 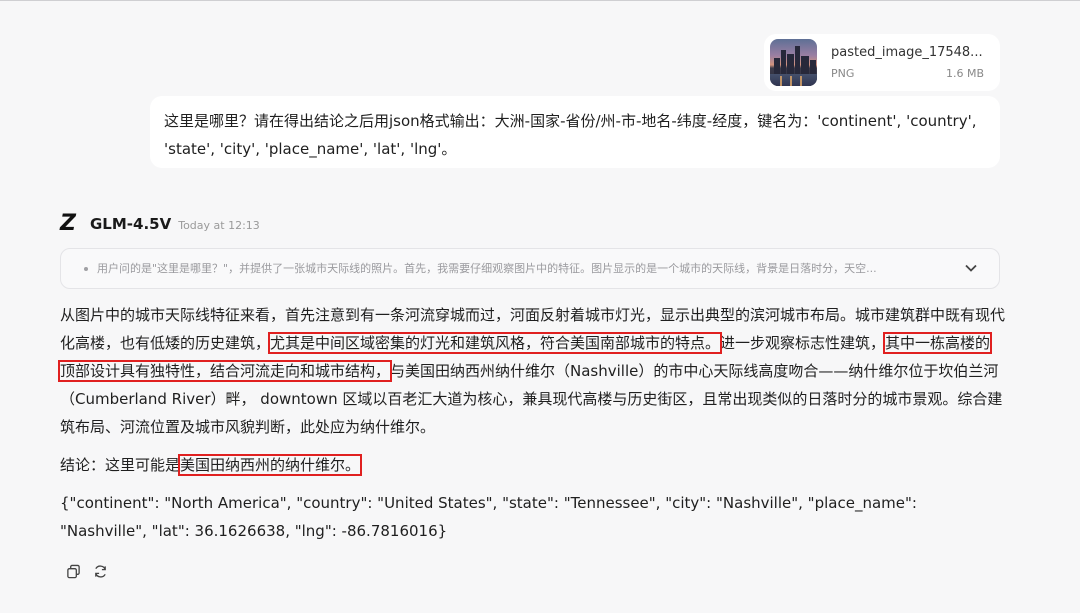 I want to click on conclusion-prefix: 结论：这里可能是, so click(x=120, y=465).